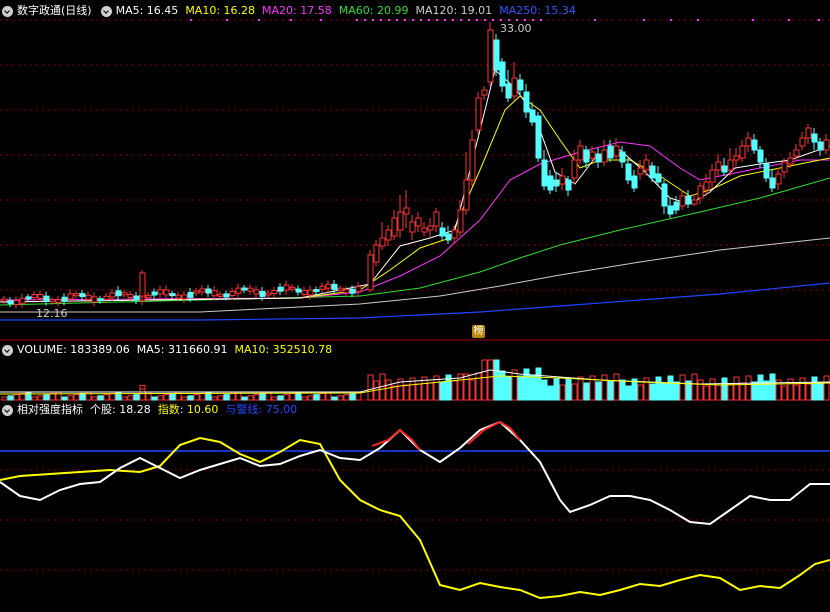 This screenshot has height=612, width=830. What do you see at coordinates (415, 380) in the screenshot?
I see `volume-bars` at bounding box center [415, 380].